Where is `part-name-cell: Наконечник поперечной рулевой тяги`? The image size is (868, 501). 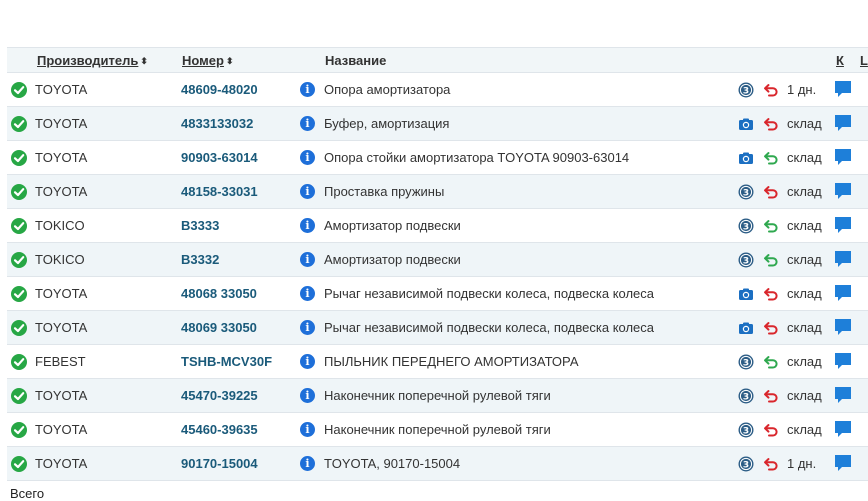 part-name-cell: Наконечник поперечной рулевой тяги is located at coordinates (437, 429).